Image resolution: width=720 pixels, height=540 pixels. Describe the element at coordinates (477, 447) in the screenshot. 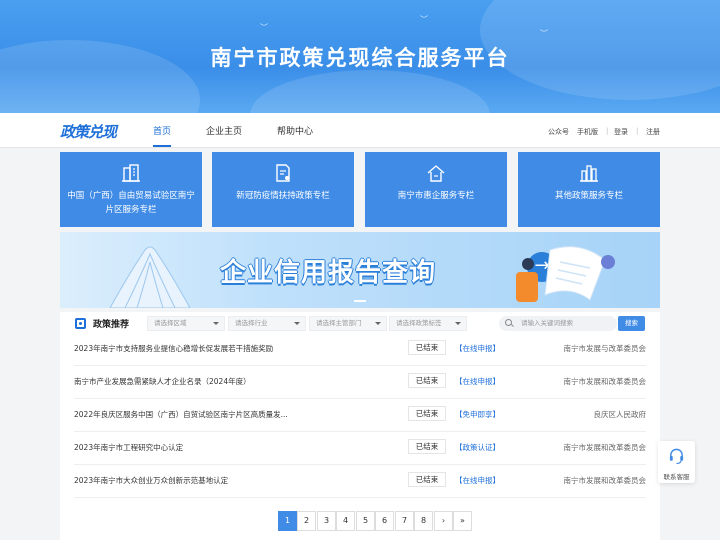

I see `policy-action-link: 【政策认证】` at that location.